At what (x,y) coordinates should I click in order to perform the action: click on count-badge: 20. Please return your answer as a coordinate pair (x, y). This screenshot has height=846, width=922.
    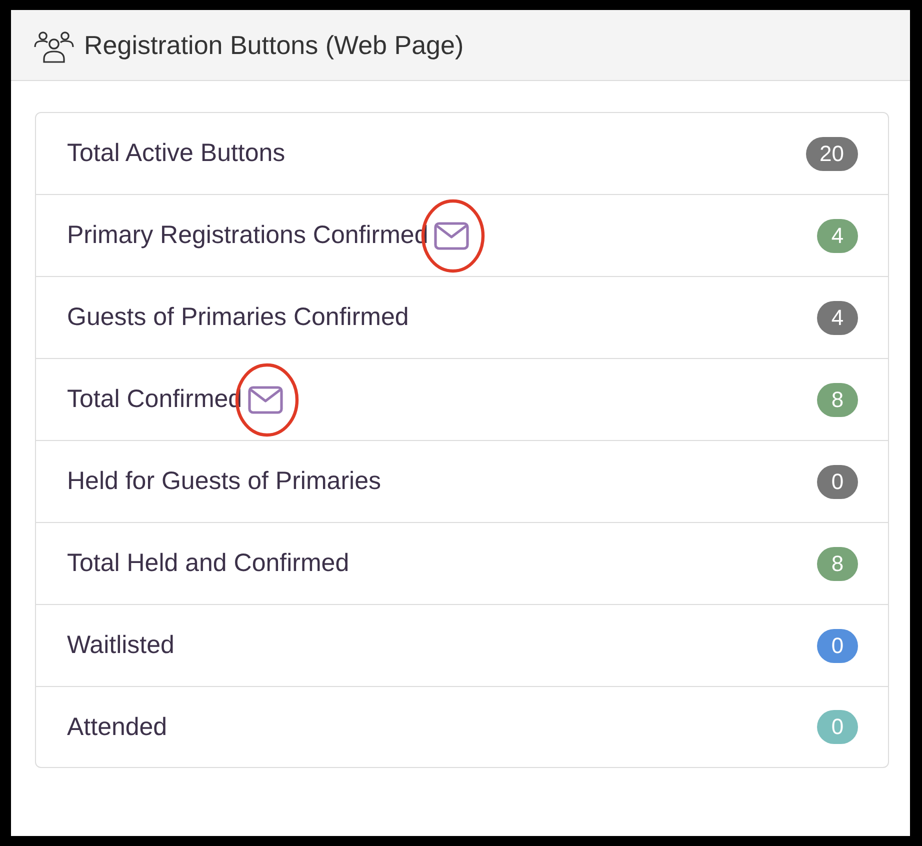
    Looking at the image, I should click on (832, 153).